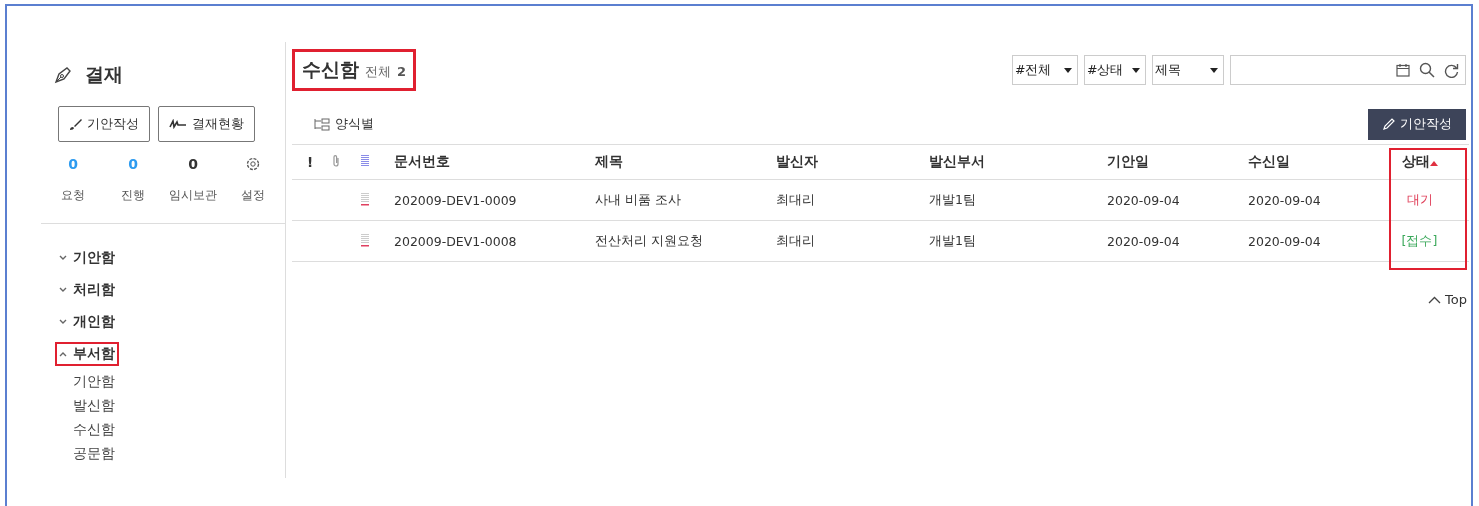  What do you see at coordinates (1433, 163) in the screenshot?
I see `sort-up-icon` at bounding box center [1433, 163].